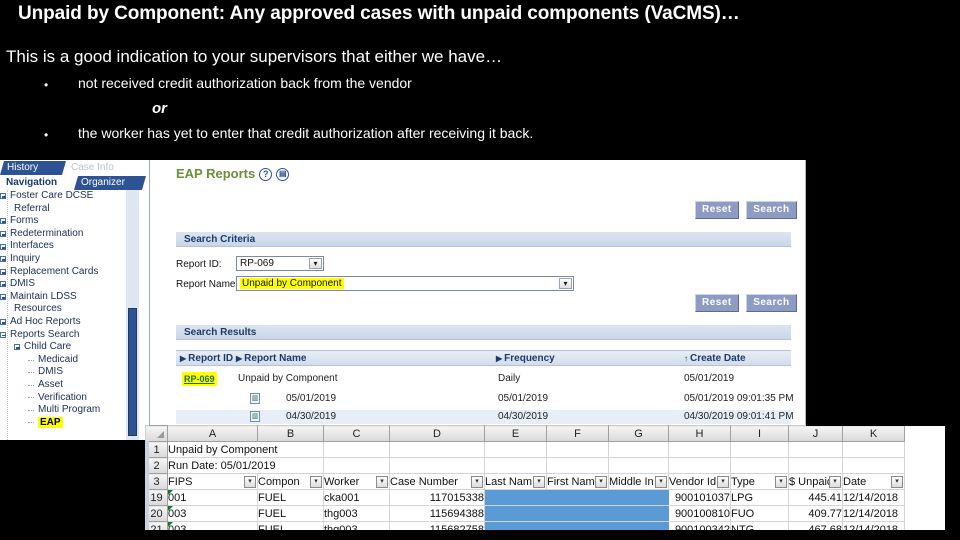 Image resolution: width=960 pixels, height=540 pixels. I want to click on column-header-H: H, so click(699, 433).